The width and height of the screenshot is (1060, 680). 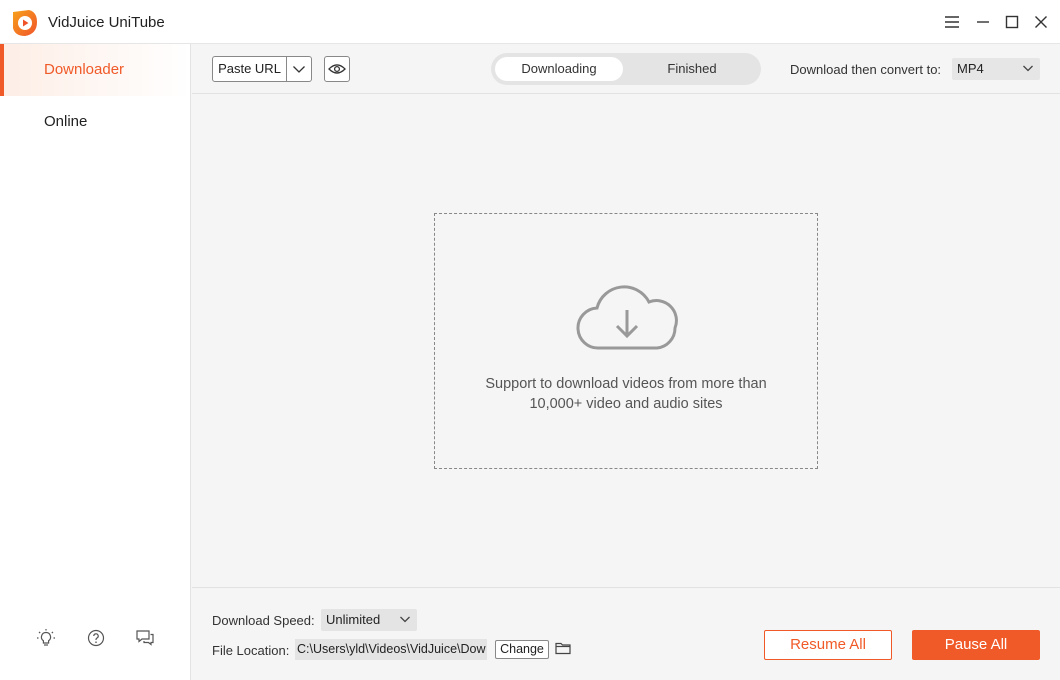 What do you see at coordinates (250, 69) in the screenshot?
I see `paste-url-button: Paste URL` at bounding box center [250, 69].